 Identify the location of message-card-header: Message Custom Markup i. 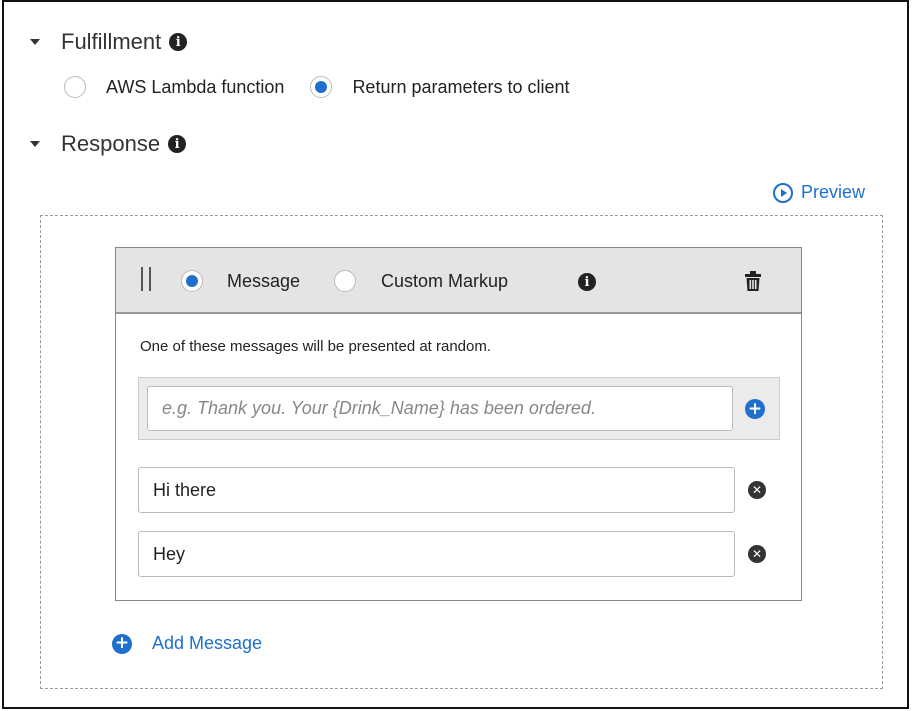
(458, 281).